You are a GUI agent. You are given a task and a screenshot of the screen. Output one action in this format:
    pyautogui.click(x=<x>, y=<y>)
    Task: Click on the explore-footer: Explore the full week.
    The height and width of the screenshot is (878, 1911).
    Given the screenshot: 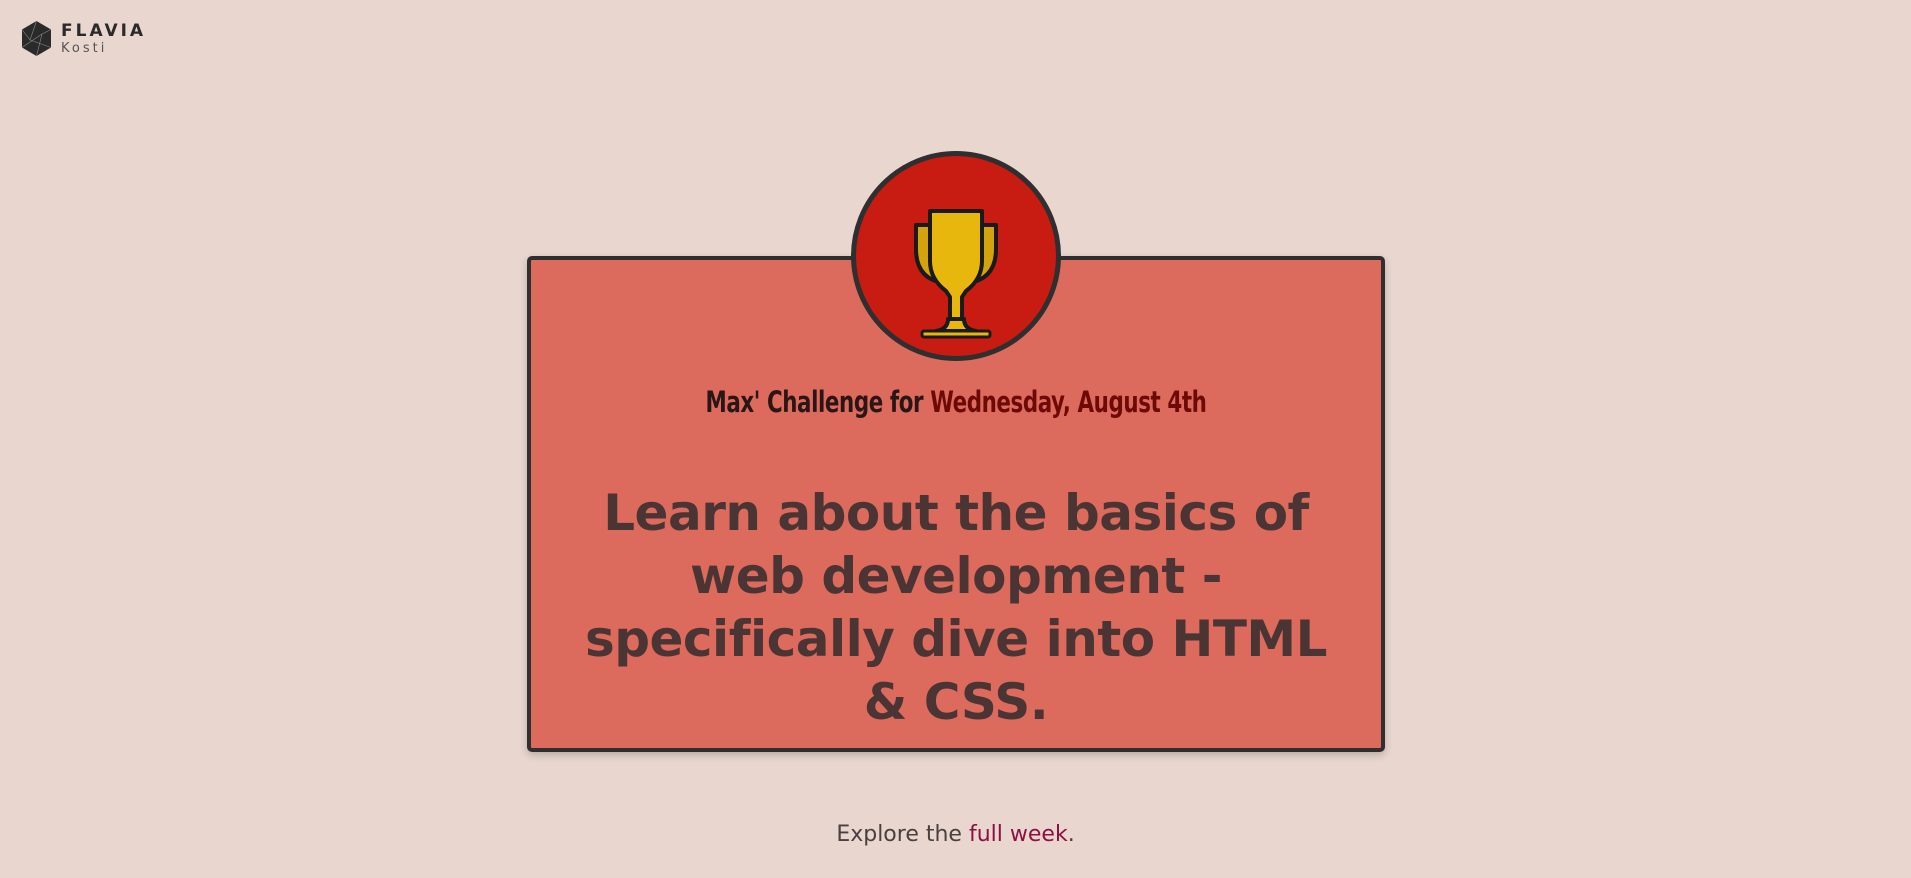 What is the action you would take?
    pyautogui.click(x=955, y=834)
    